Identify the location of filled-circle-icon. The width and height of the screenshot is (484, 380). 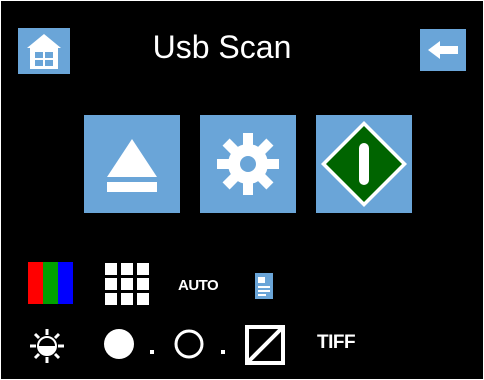
(119, 344).